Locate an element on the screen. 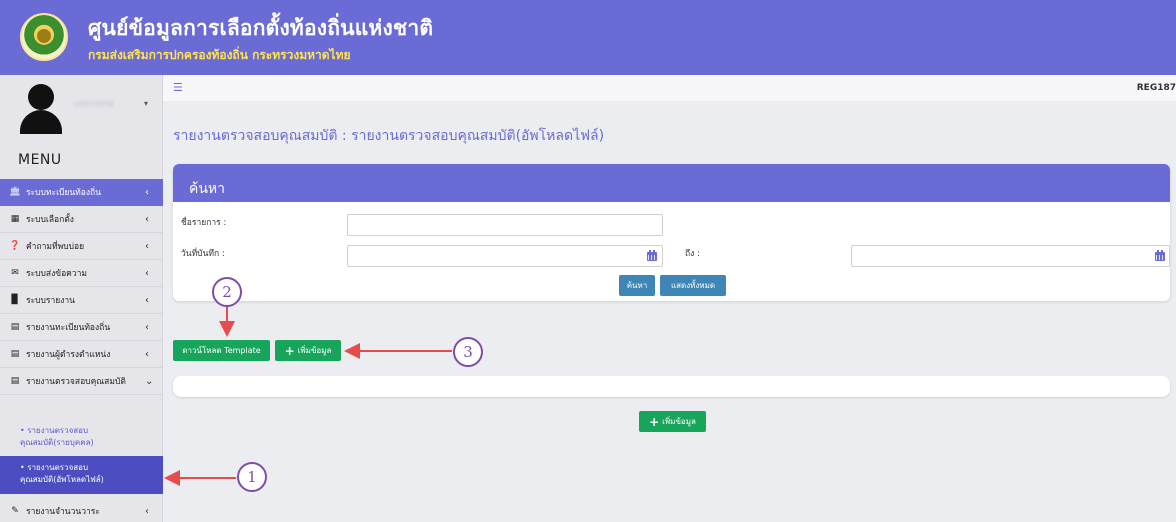 Image resolution: width=1176 pixels, height=522 pixels. search-heading: ค้นหา is located at coordinates (671, 183).